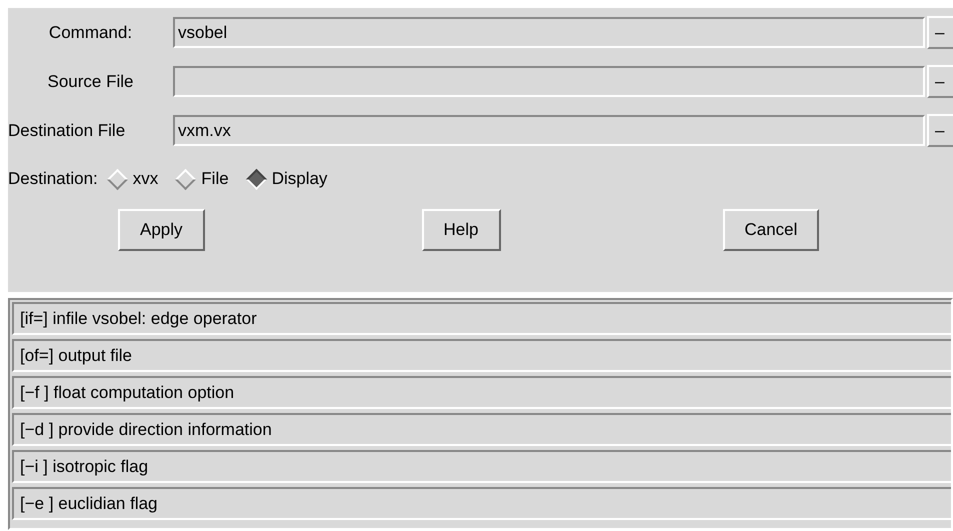 The width and height of the screenshot is (953, 531). What do you see at coordinates (481, 466) in the screenshot?
I see `option-item: [−i ] isotropic flag` at bounding box center [481, 466].